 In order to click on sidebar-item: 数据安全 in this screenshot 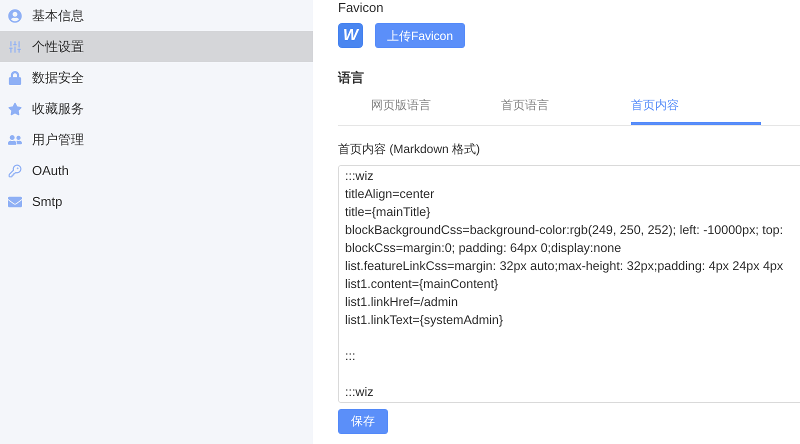, I will do `click(156, 77)`.